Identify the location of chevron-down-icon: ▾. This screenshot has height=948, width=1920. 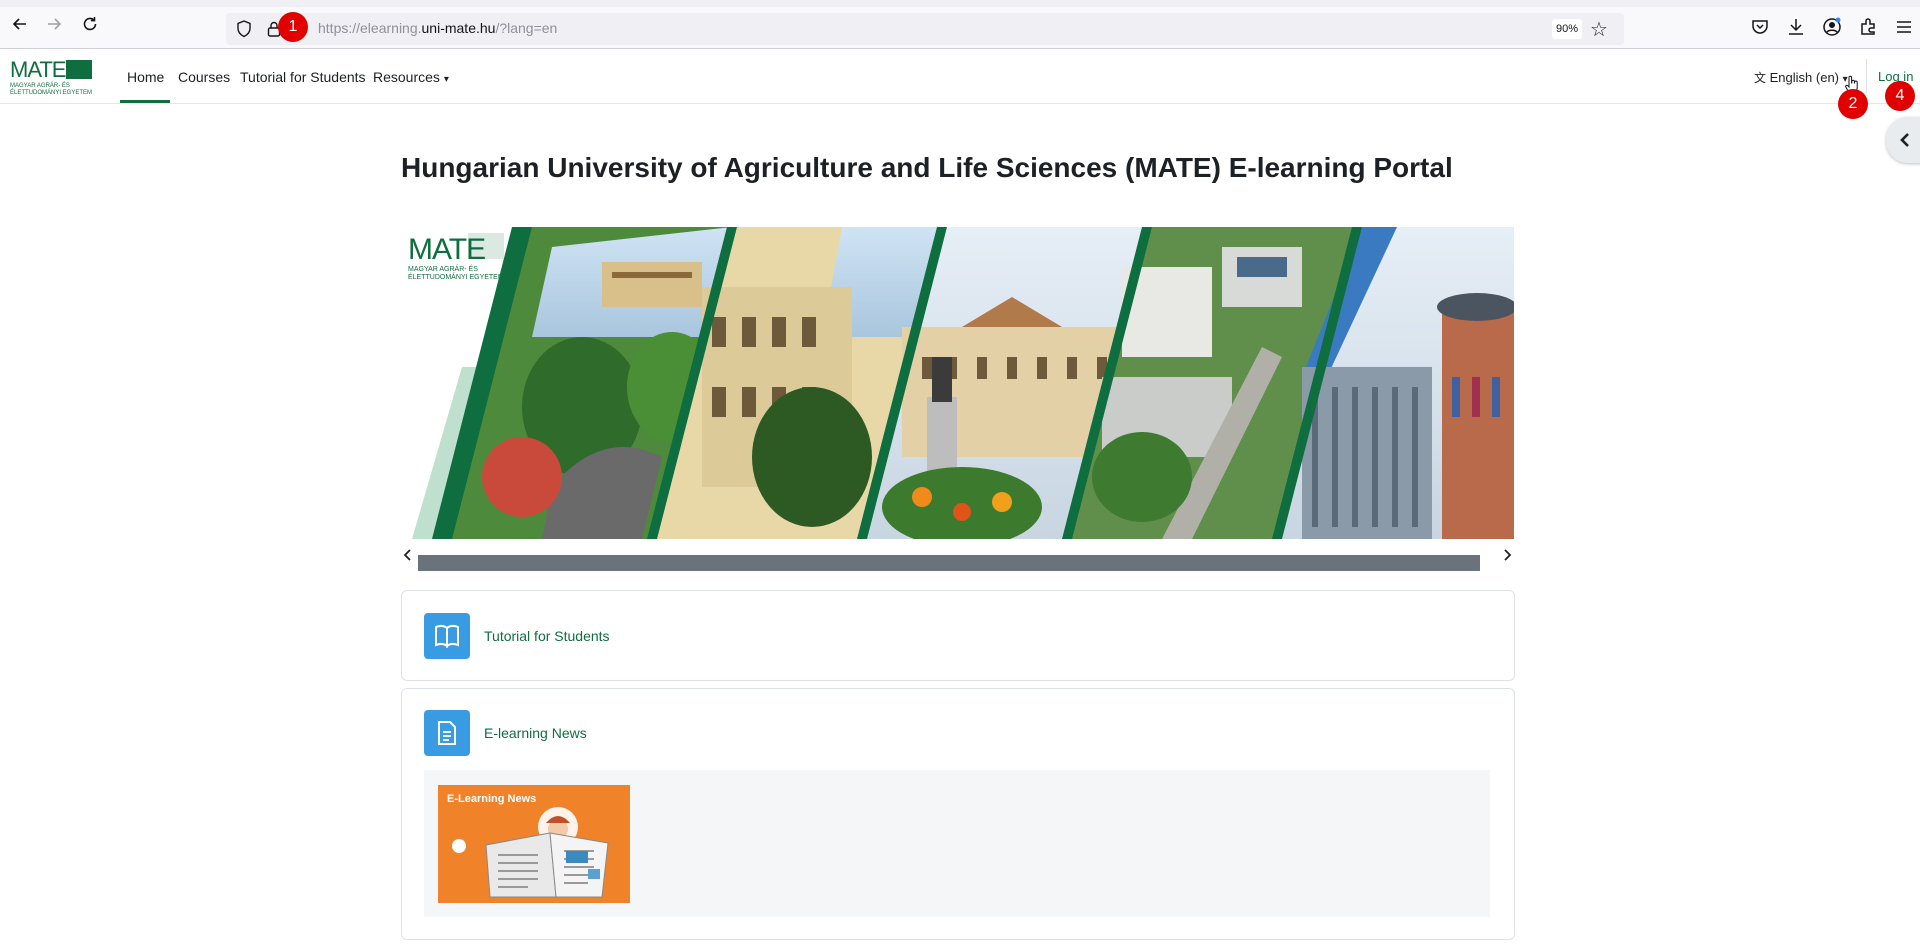
(446, 79).